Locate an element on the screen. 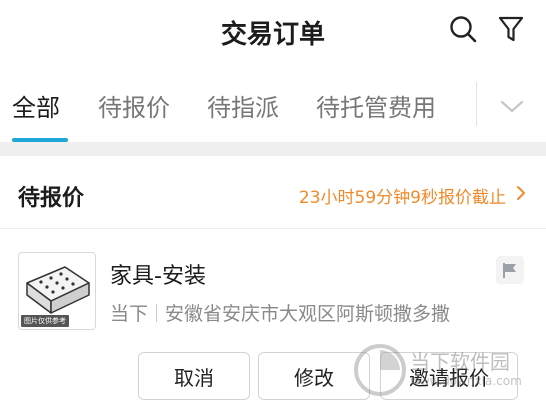 The width and height of the screenshot is (546, 414). order-title: 家具-安装 is located at coordinates (158, 274).